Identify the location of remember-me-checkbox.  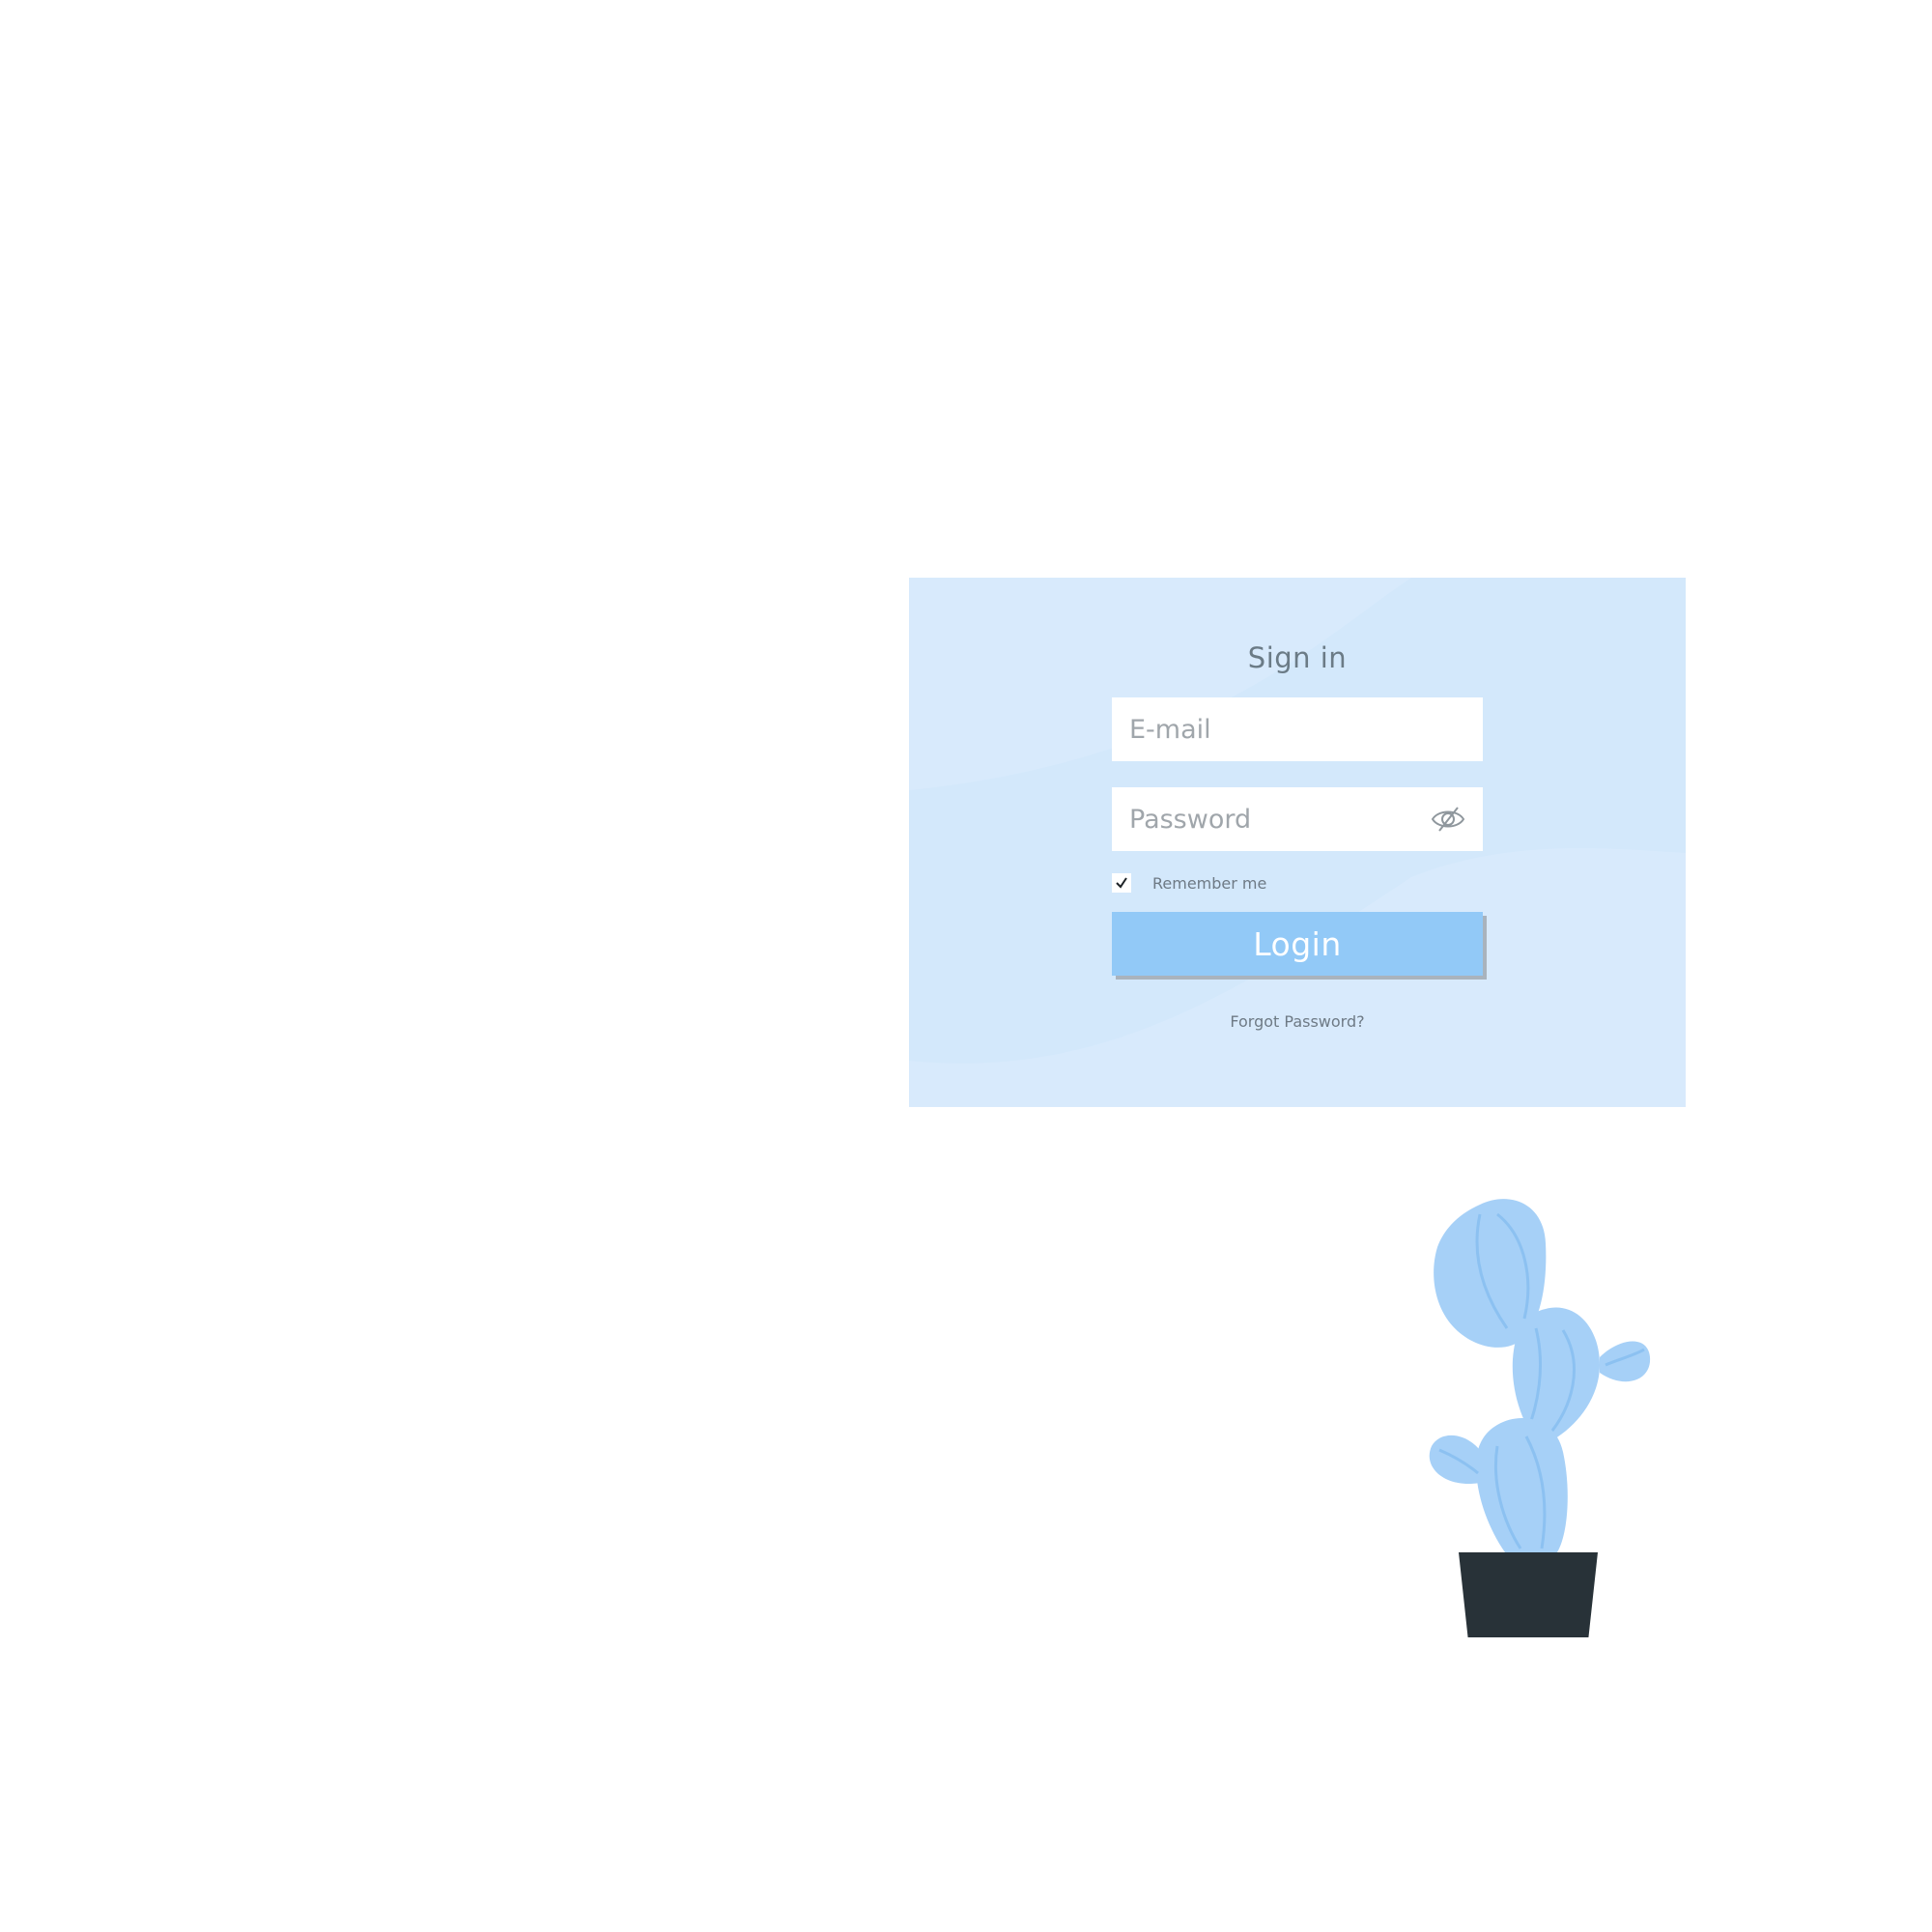
(1121, 883).